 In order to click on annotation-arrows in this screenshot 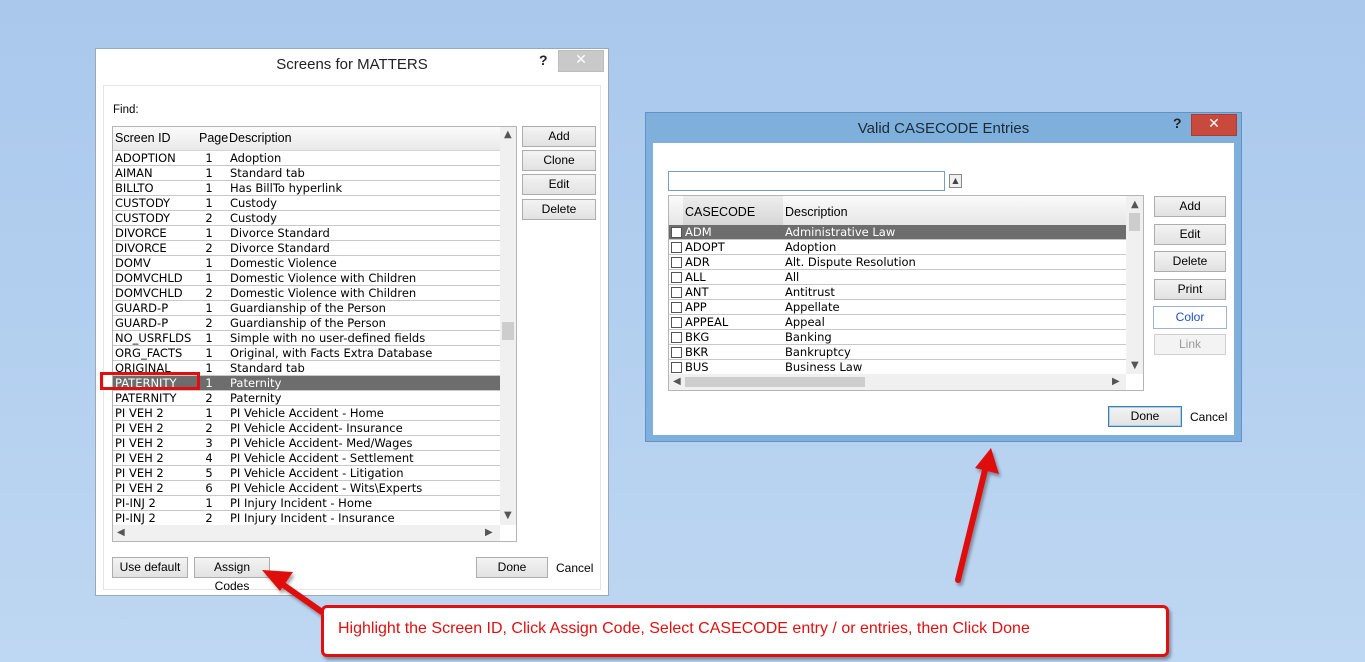, I will do `click(630, 531)`.